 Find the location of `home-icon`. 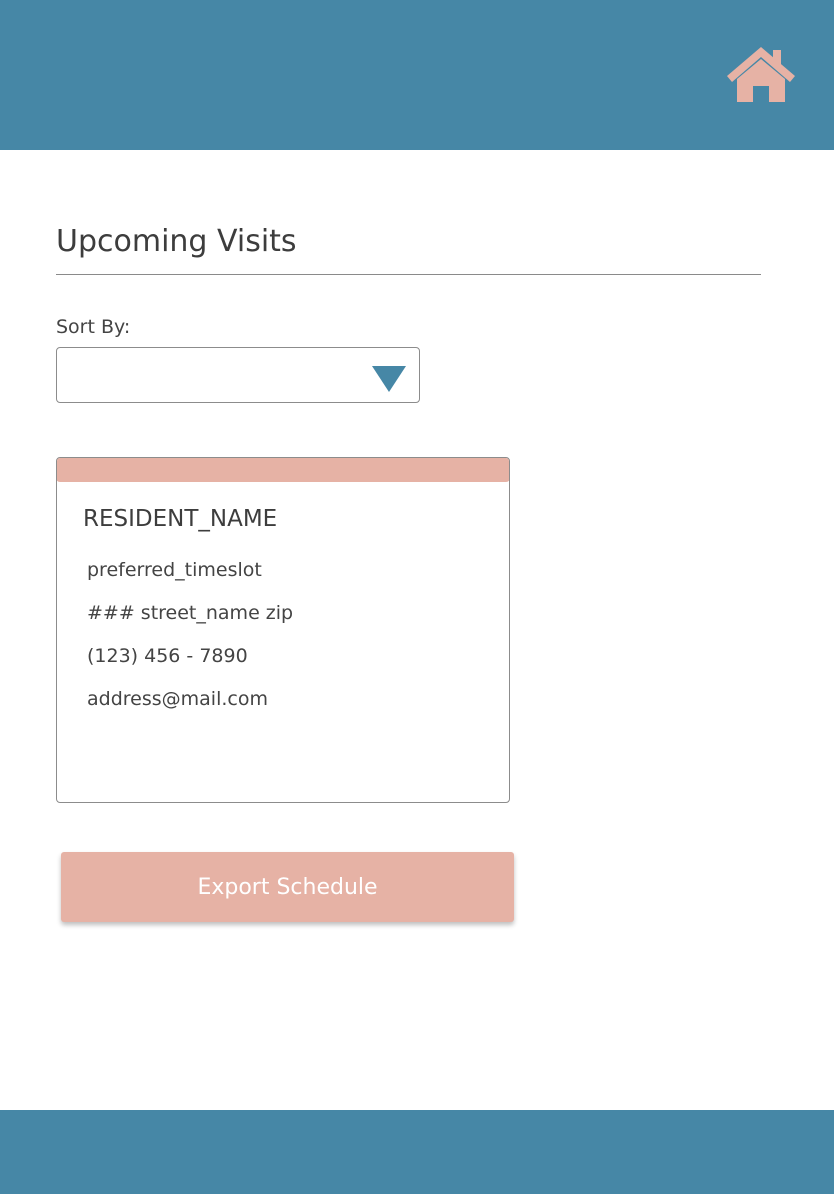

home-icon is located at coordinates (761, 75).